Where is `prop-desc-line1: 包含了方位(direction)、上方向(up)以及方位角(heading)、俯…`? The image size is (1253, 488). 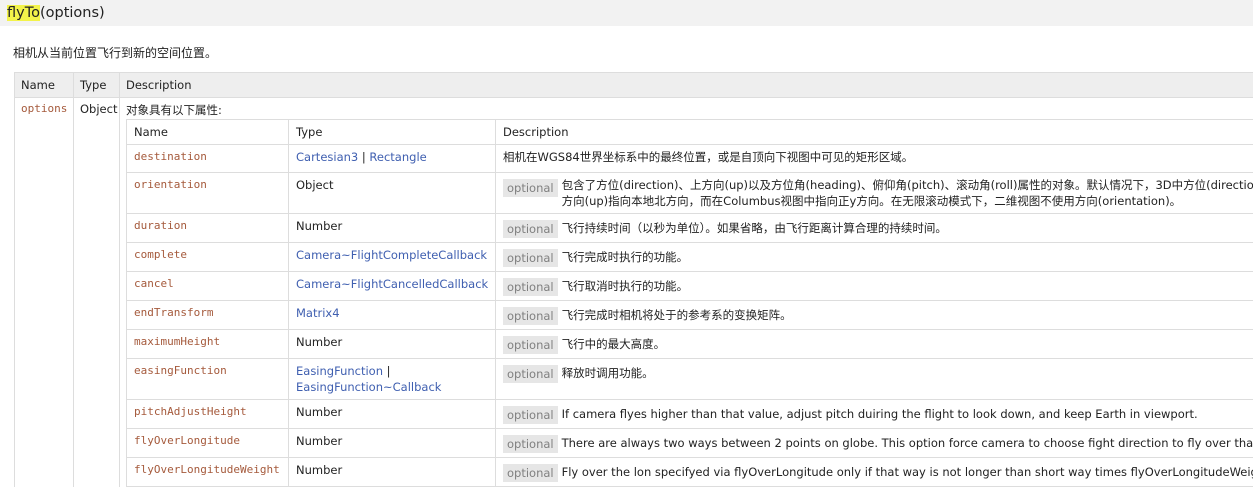 prop-desc-line1: 包含了方位(direction)、上方向(up)以及方位角(heading)、俯… is located at coordinates (907, 185).